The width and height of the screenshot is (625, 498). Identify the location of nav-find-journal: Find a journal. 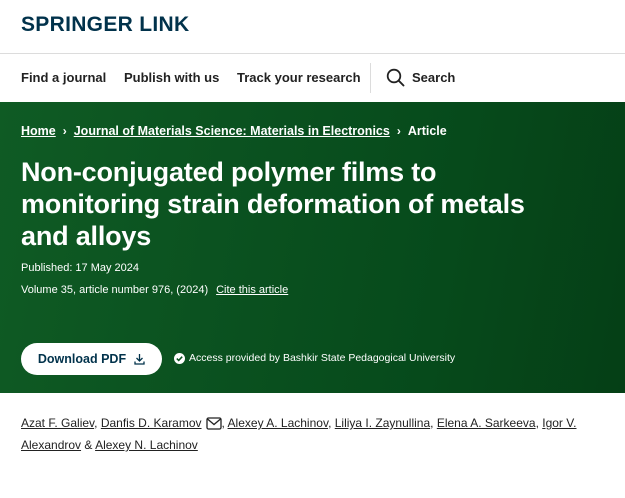
(63, 77).